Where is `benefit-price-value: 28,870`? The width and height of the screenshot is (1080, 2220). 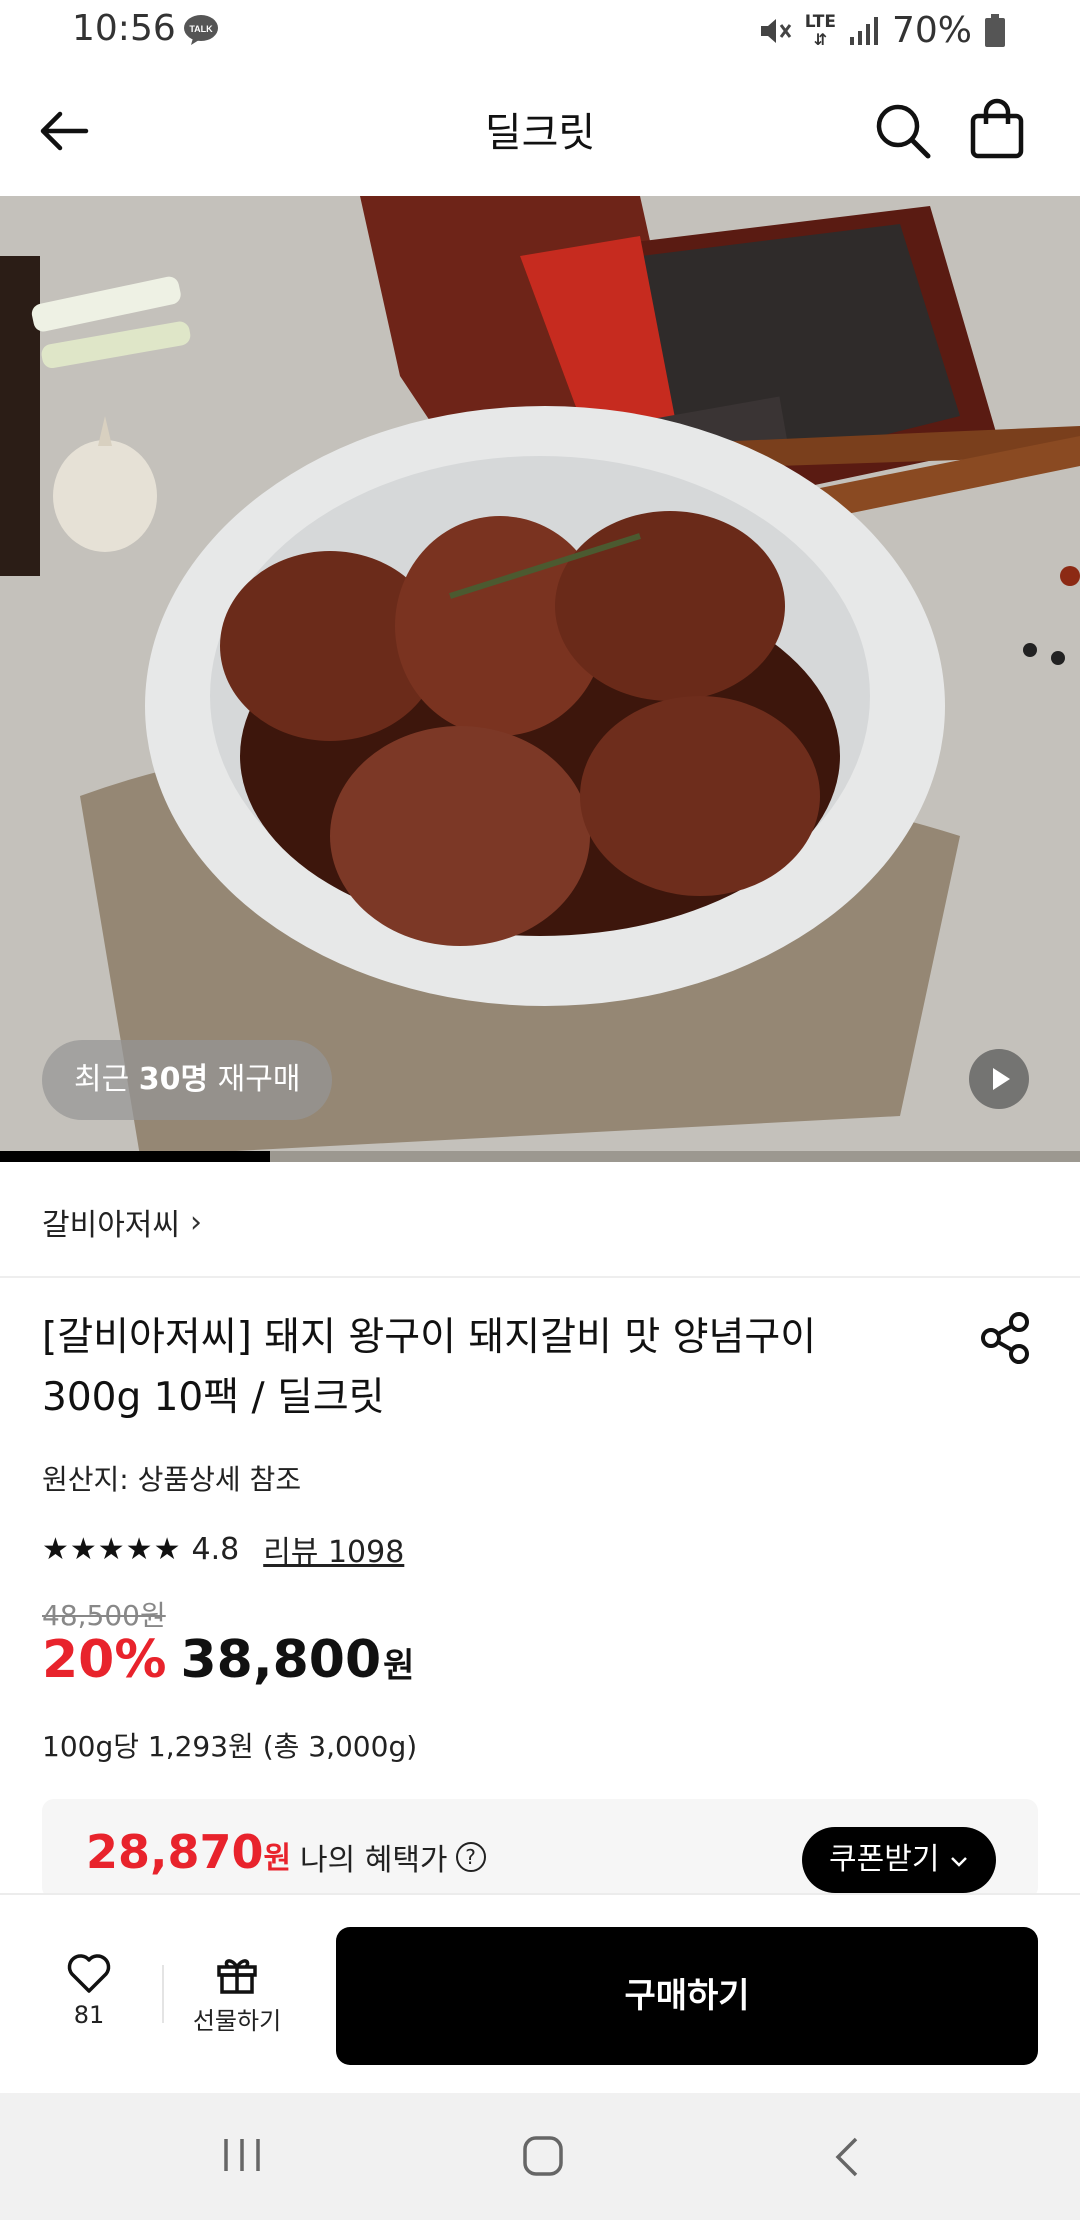
benefit-price-value: 28,870 is located at coordinates (175, 1852).